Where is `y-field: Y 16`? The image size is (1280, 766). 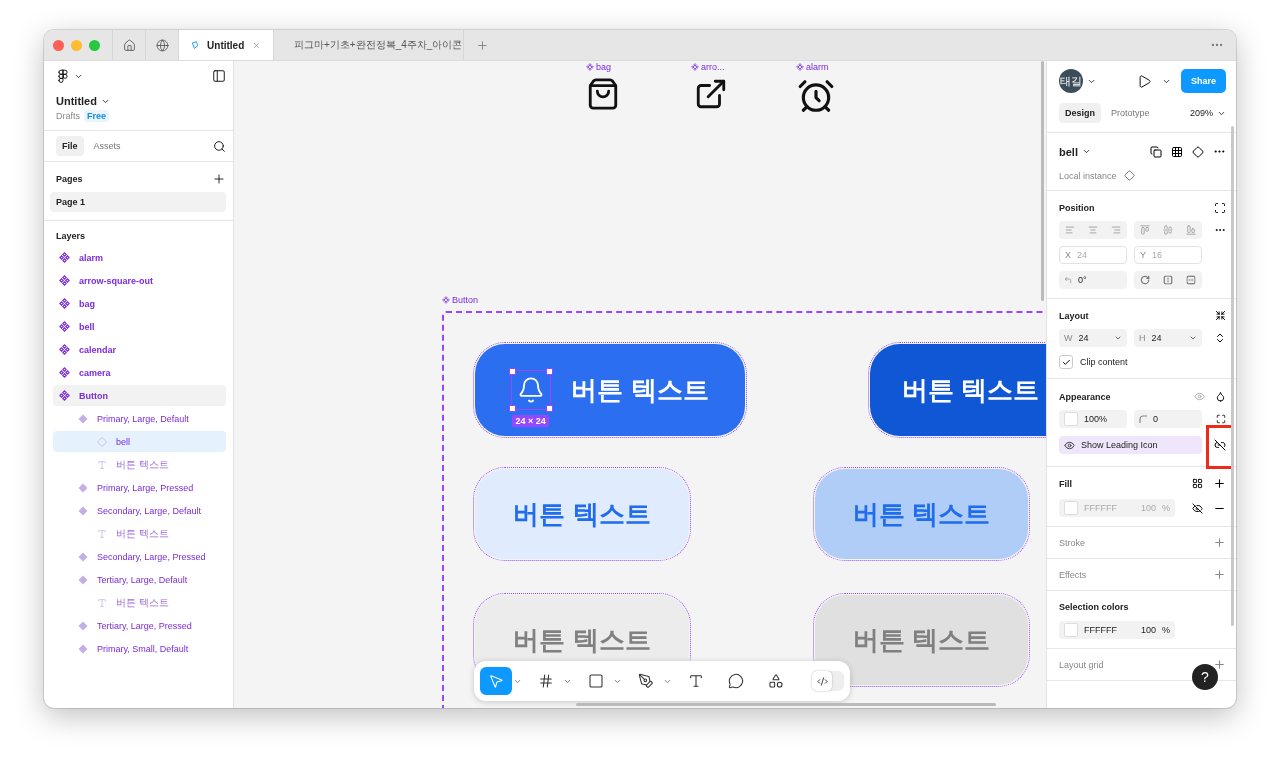
y-field: Y 16 is located at coordinates (1168, 255).